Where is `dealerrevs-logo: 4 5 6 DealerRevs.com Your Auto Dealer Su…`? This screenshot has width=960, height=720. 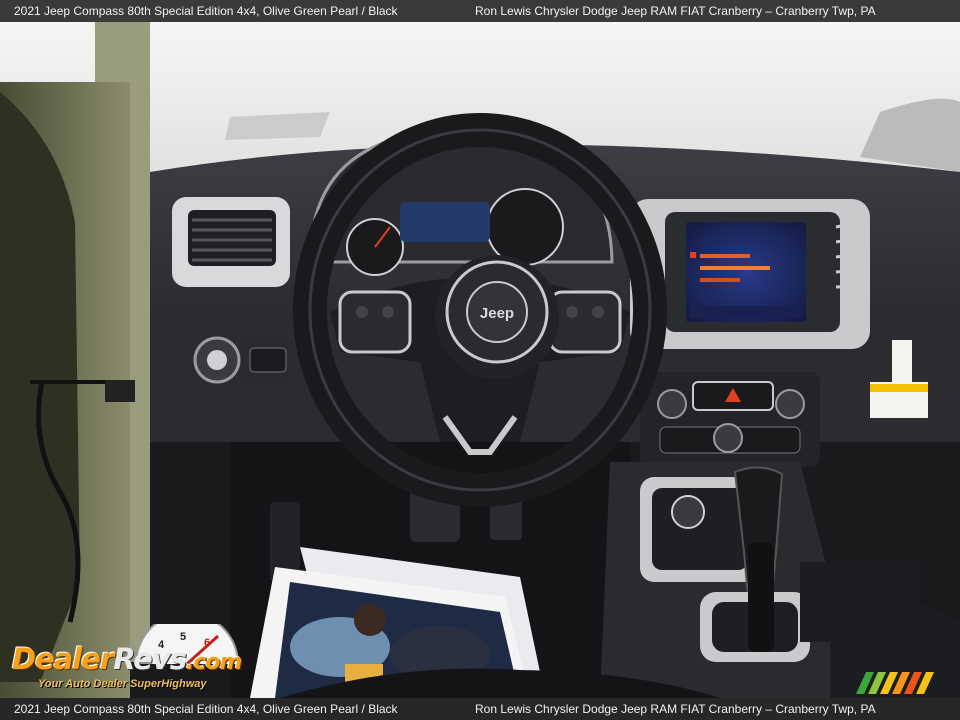 dealerrevs-logo: 4 5 6 DealerRevs.com Your Auto Dealer Su… is located at coordinates (140, 660).